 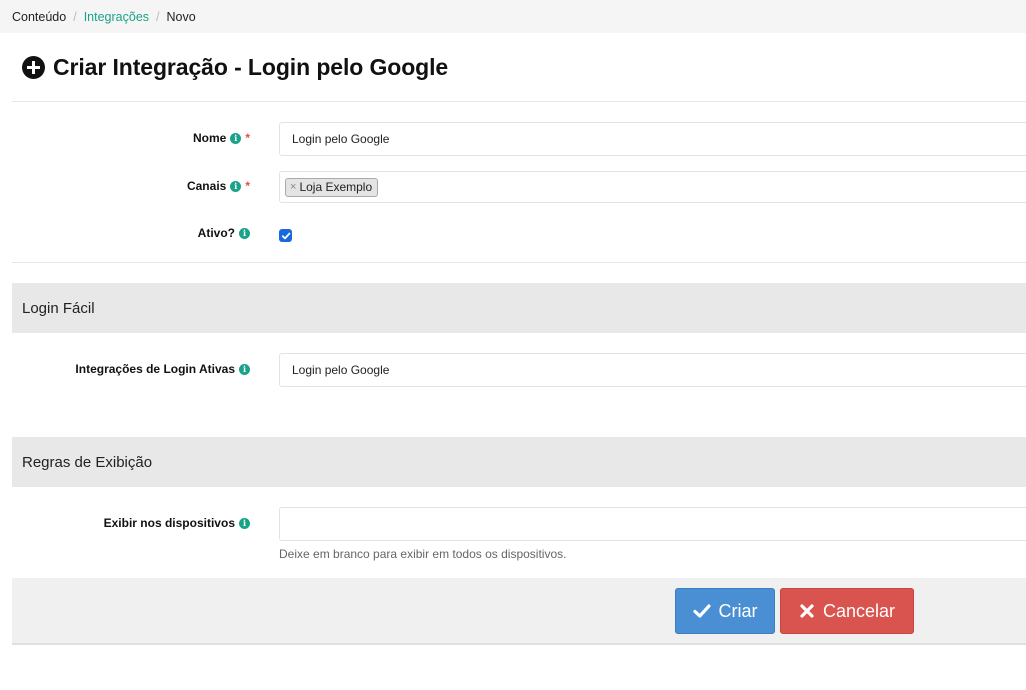 What do you see at coordinates (39, 17) in the screenshot?
I see `breadcrumb-conteudo: Conteúdo` at bounding box center [39, 17].